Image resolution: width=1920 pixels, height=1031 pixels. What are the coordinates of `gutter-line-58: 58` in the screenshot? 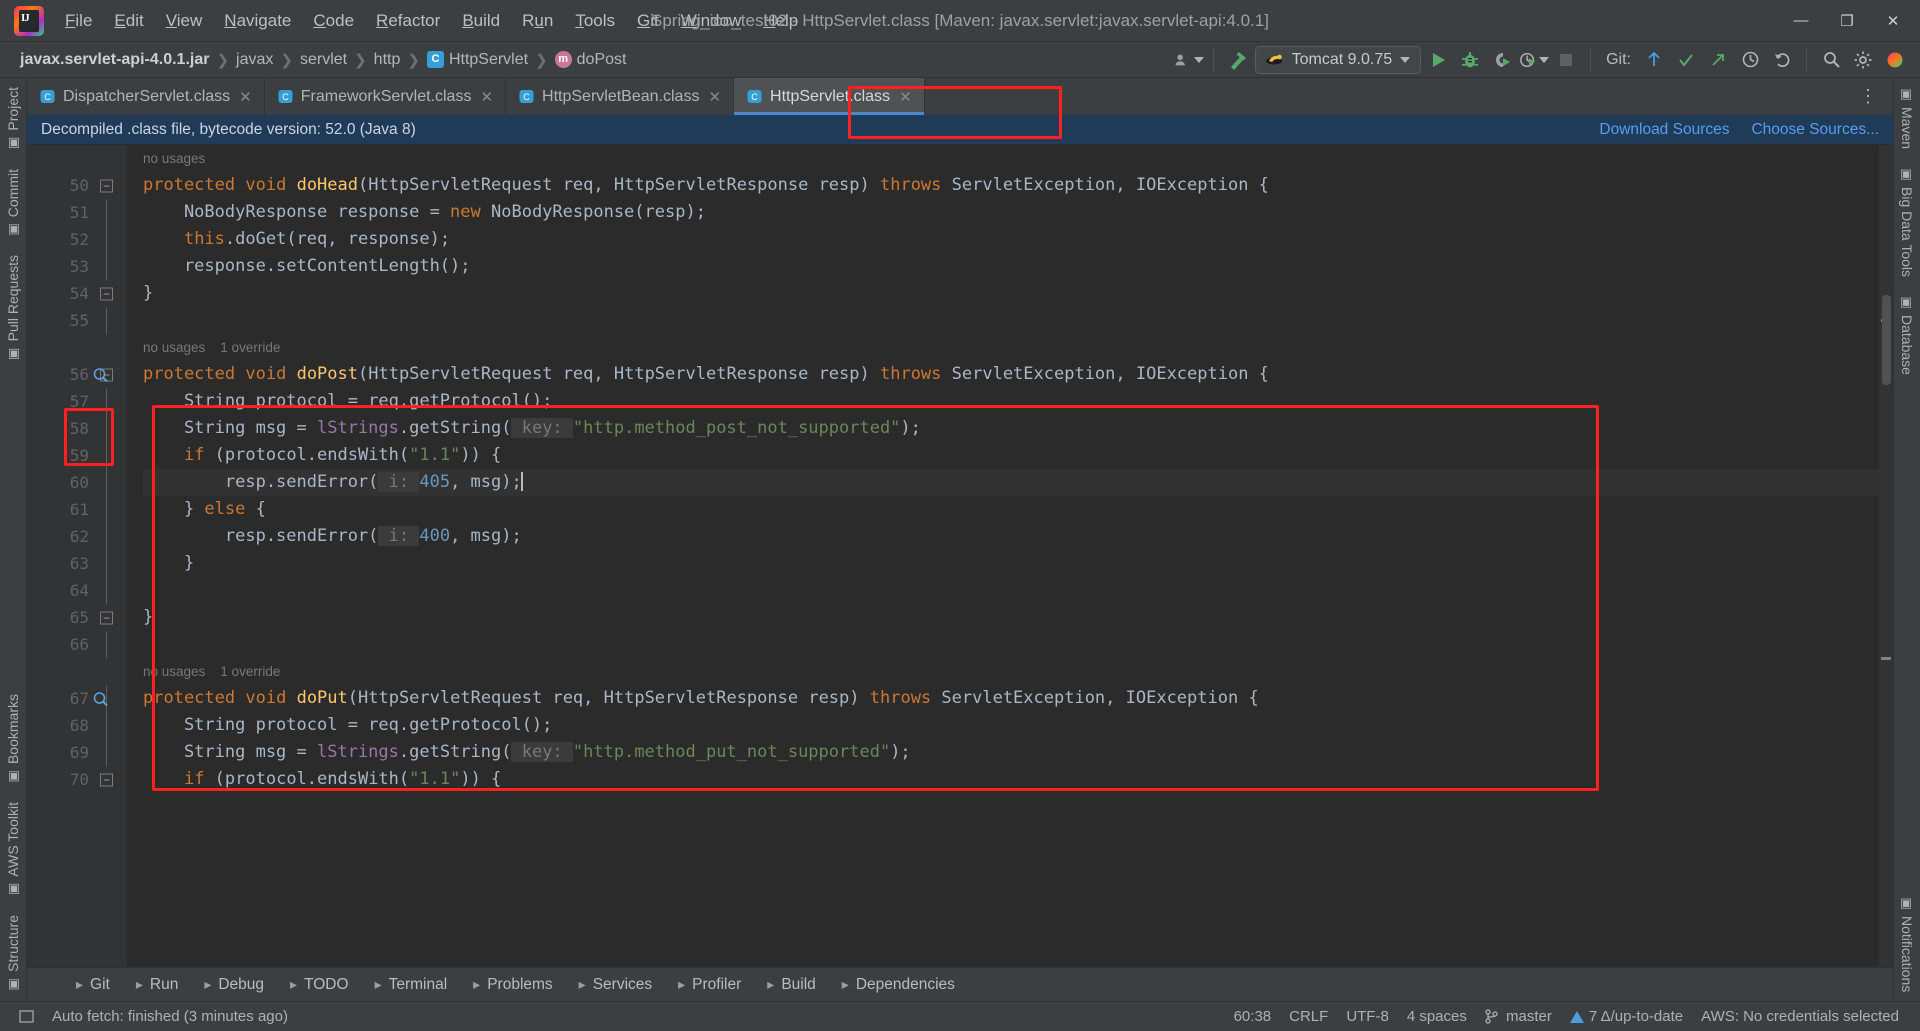 It's located at (77, 428).